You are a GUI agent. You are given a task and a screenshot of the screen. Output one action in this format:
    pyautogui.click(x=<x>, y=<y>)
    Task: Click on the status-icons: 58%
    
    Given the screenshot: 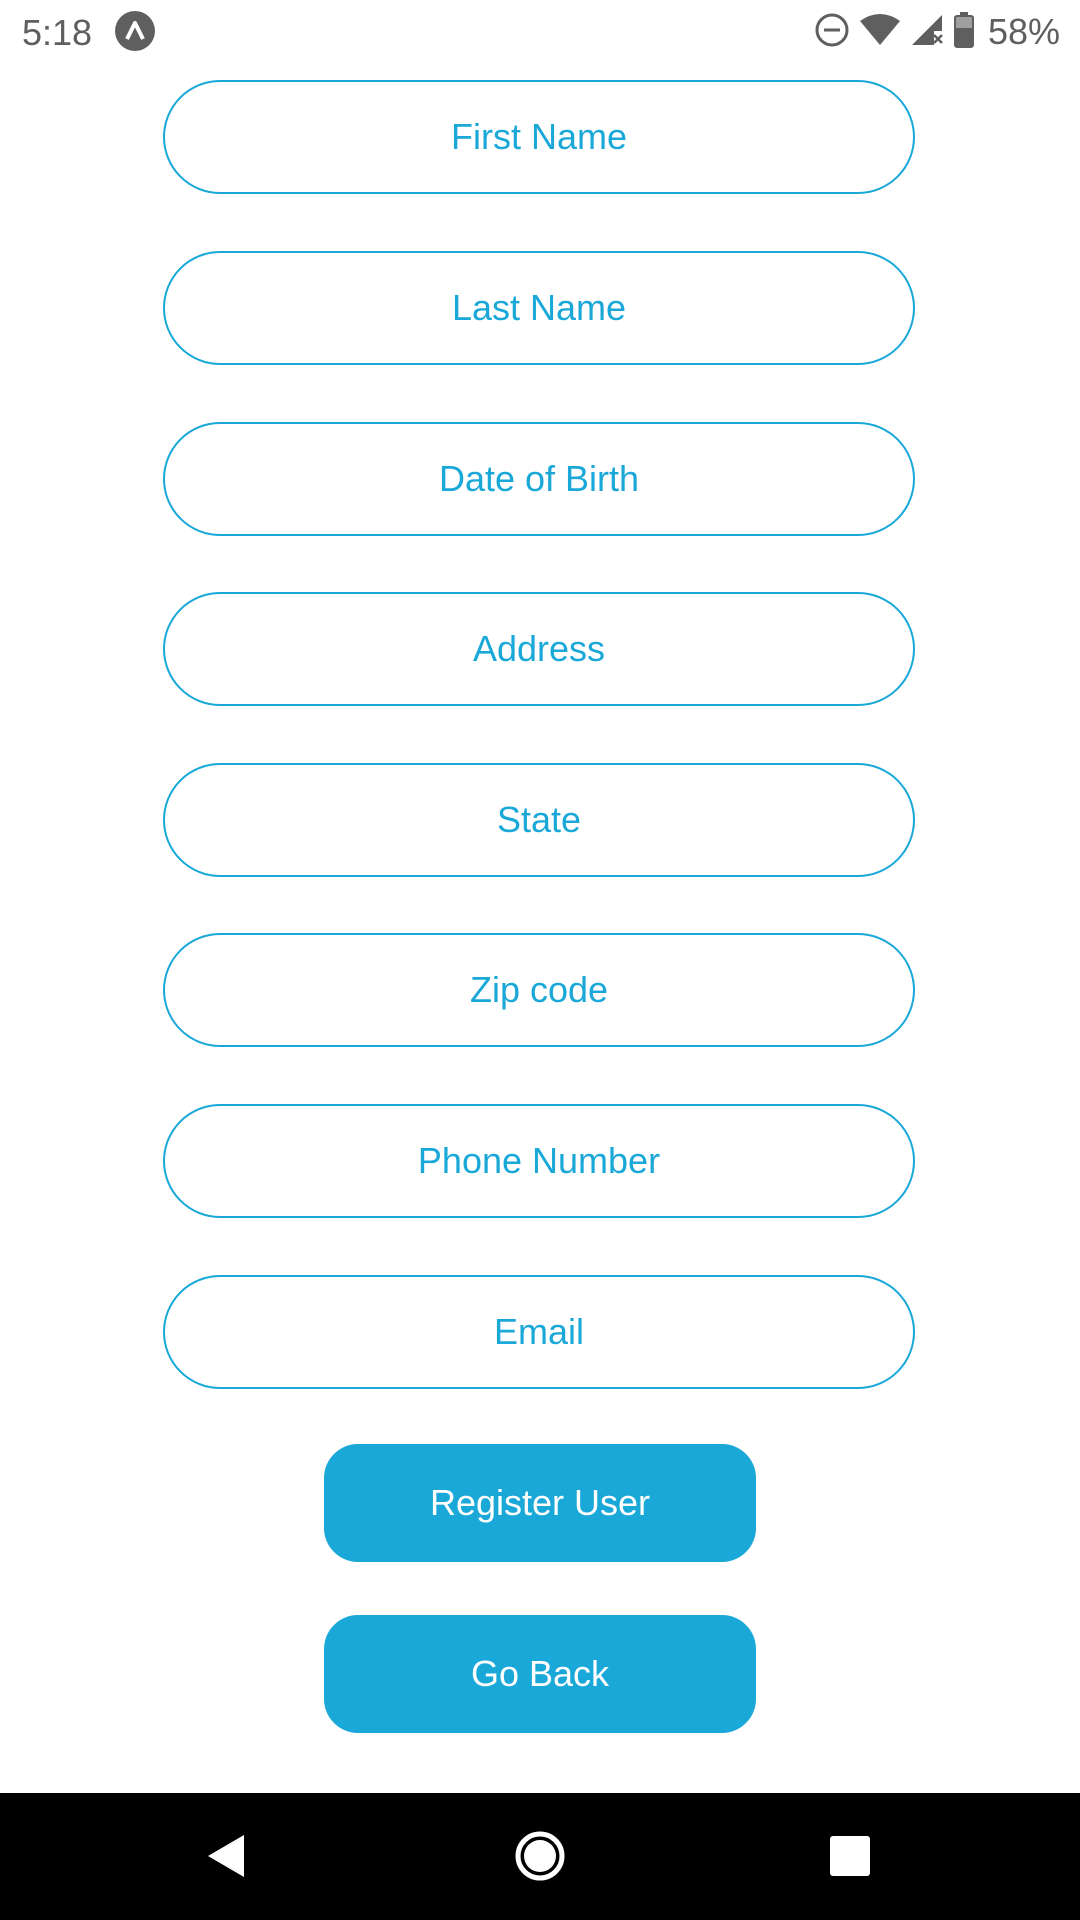 What is the action you would take?
    pyautogui.click(x=937, y=32)
    